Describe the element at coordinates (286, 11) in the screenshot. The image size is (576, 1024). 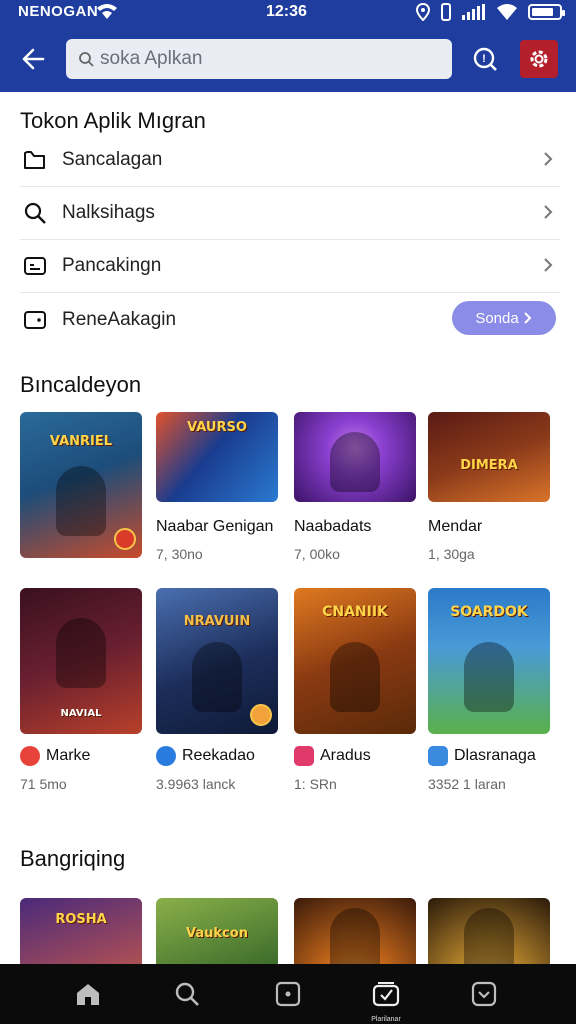
I see `clock: 12:36` at that location.